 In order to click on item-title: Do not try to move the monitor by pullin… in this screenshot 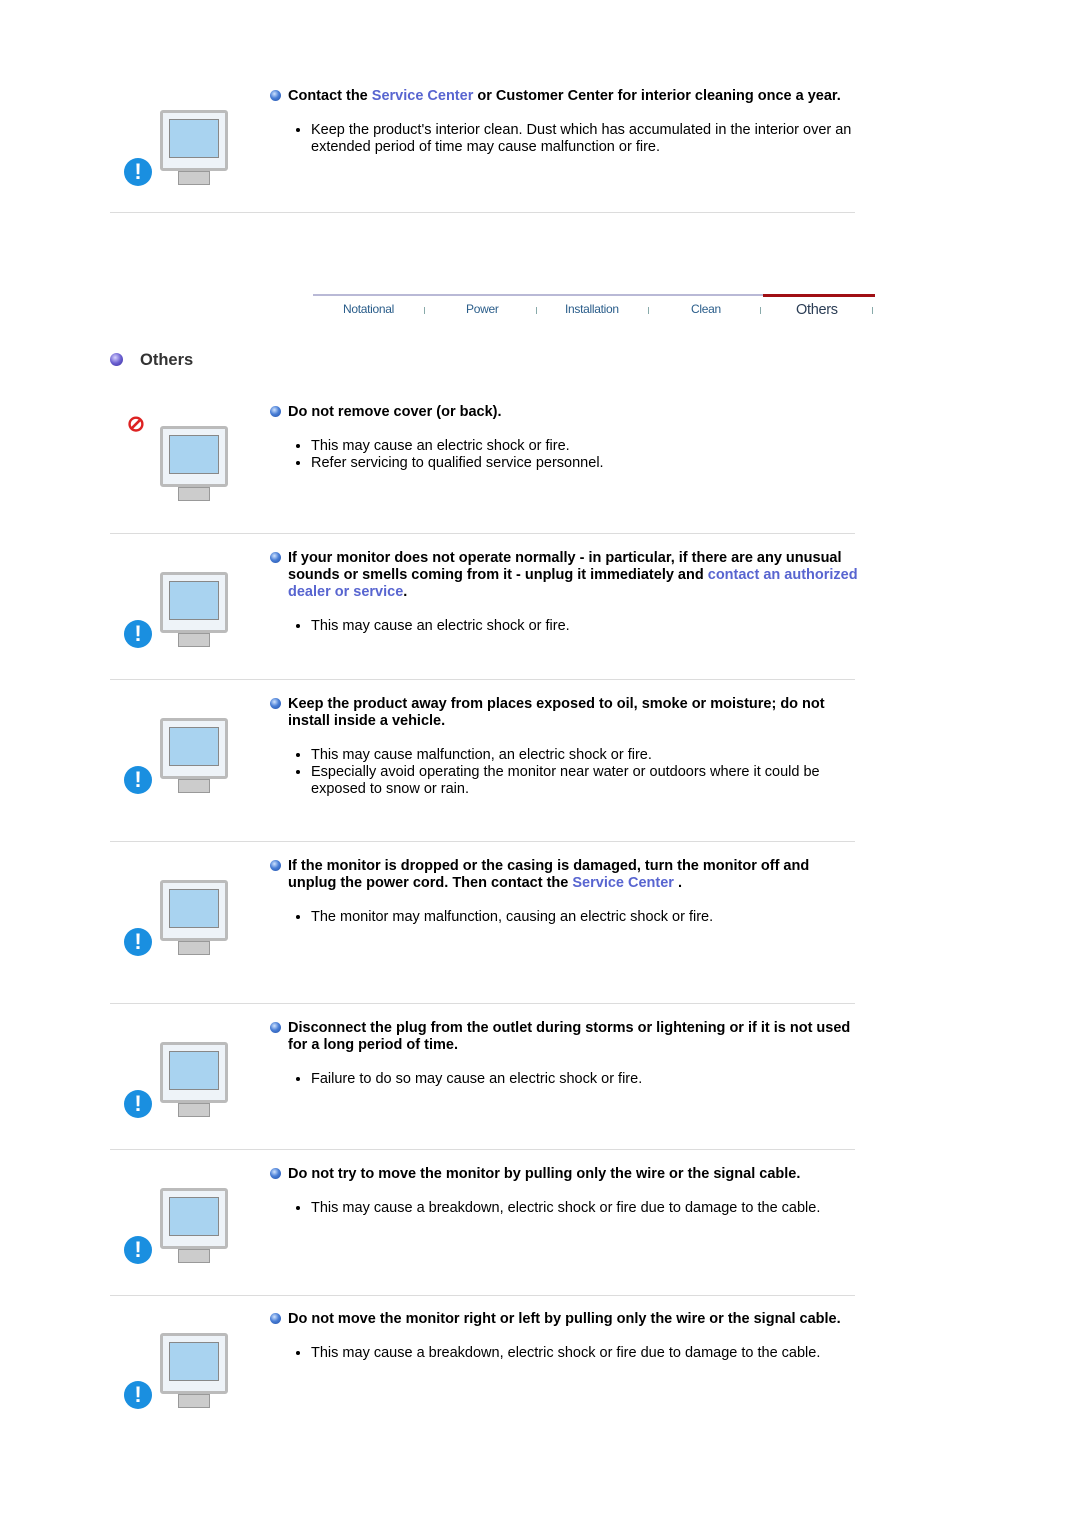, I will do `click(565, 1174)`.